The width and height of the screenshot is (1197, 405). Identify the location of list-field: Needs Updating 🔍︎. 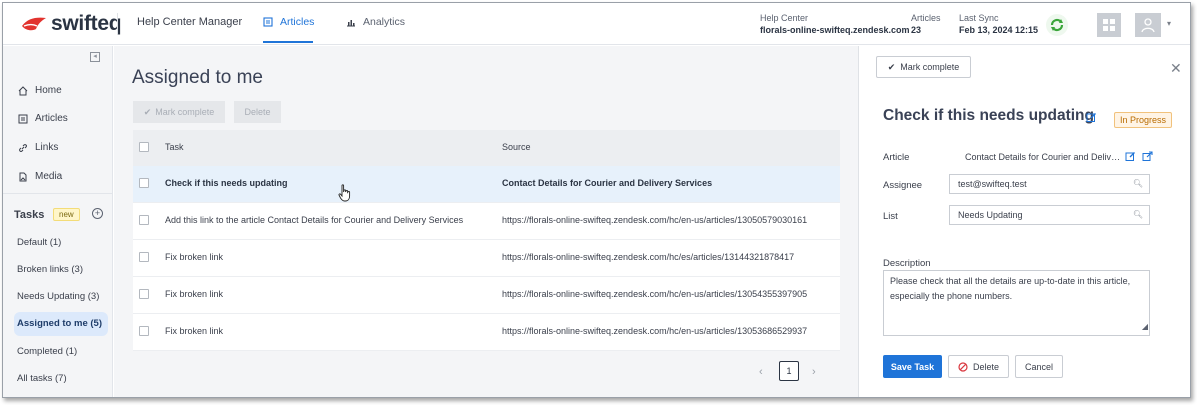
(1049, 215).